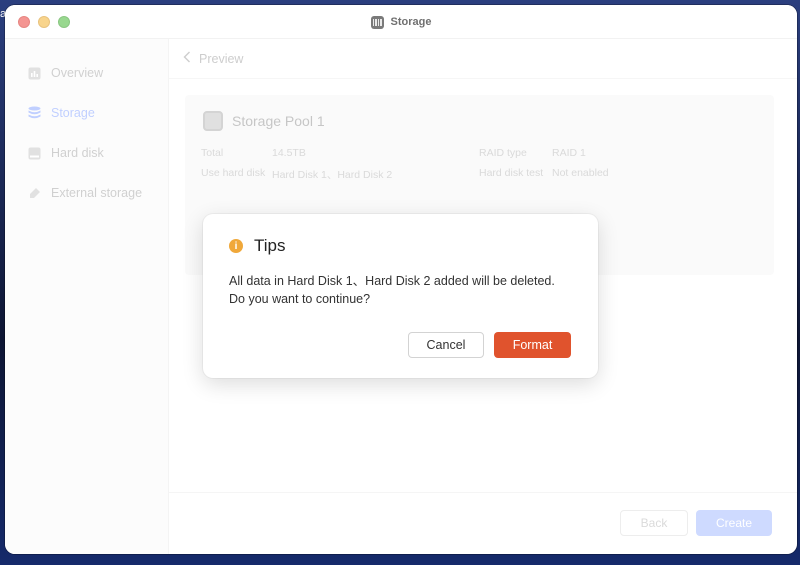  Describe the element at coordinates (270, 245) in the screenshot. I see `dialog-title: Tips` at that location.